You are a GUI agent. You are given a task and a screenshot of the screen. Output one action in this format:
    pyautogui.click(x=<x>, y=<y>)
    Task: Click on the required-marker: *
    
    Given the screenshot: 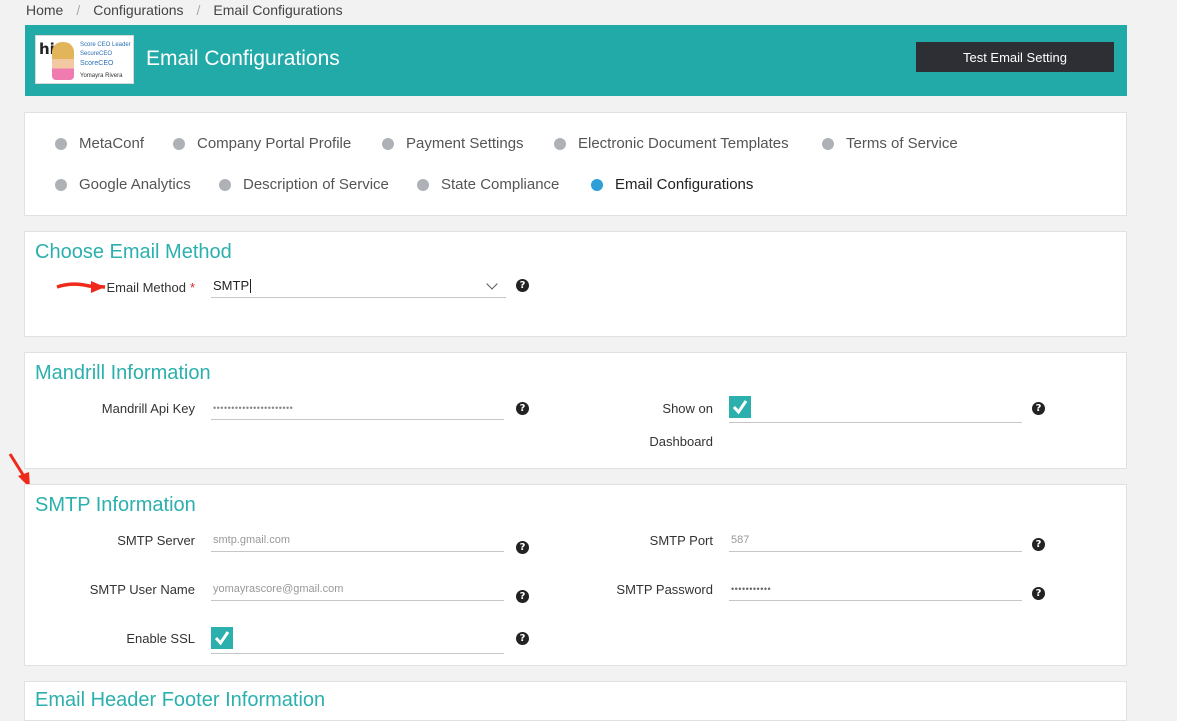 What is the action you would take?
    pyautogui.click(x=192, y=287)
    